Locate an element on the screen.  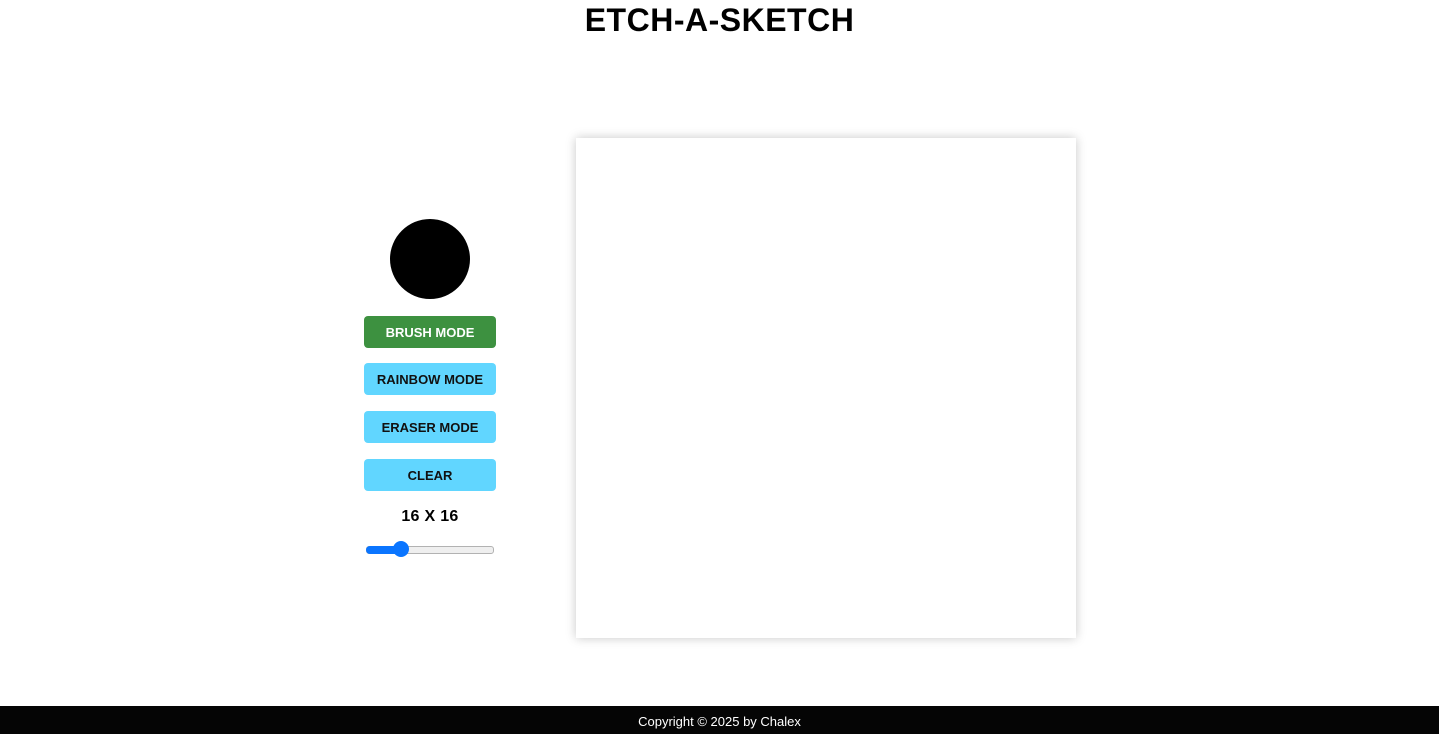
brush-mode-button: BRUSH MODE is located at coordinates (430, 332).